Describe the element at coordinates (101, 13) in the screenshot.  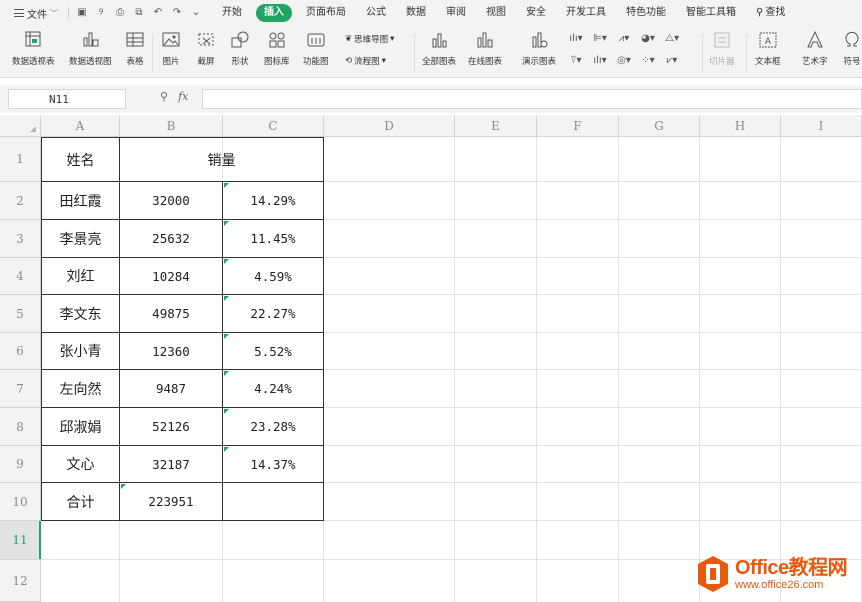
I see `cloud-sync-icon: ୨` at that location.